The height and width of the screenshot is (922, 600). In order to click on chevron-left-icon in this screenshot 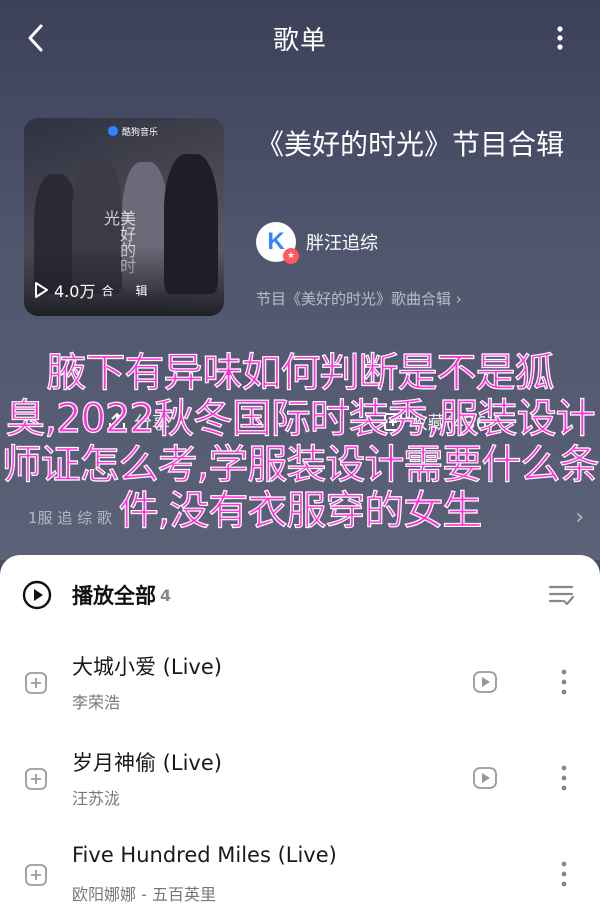, I will do `click(35, 38)`.